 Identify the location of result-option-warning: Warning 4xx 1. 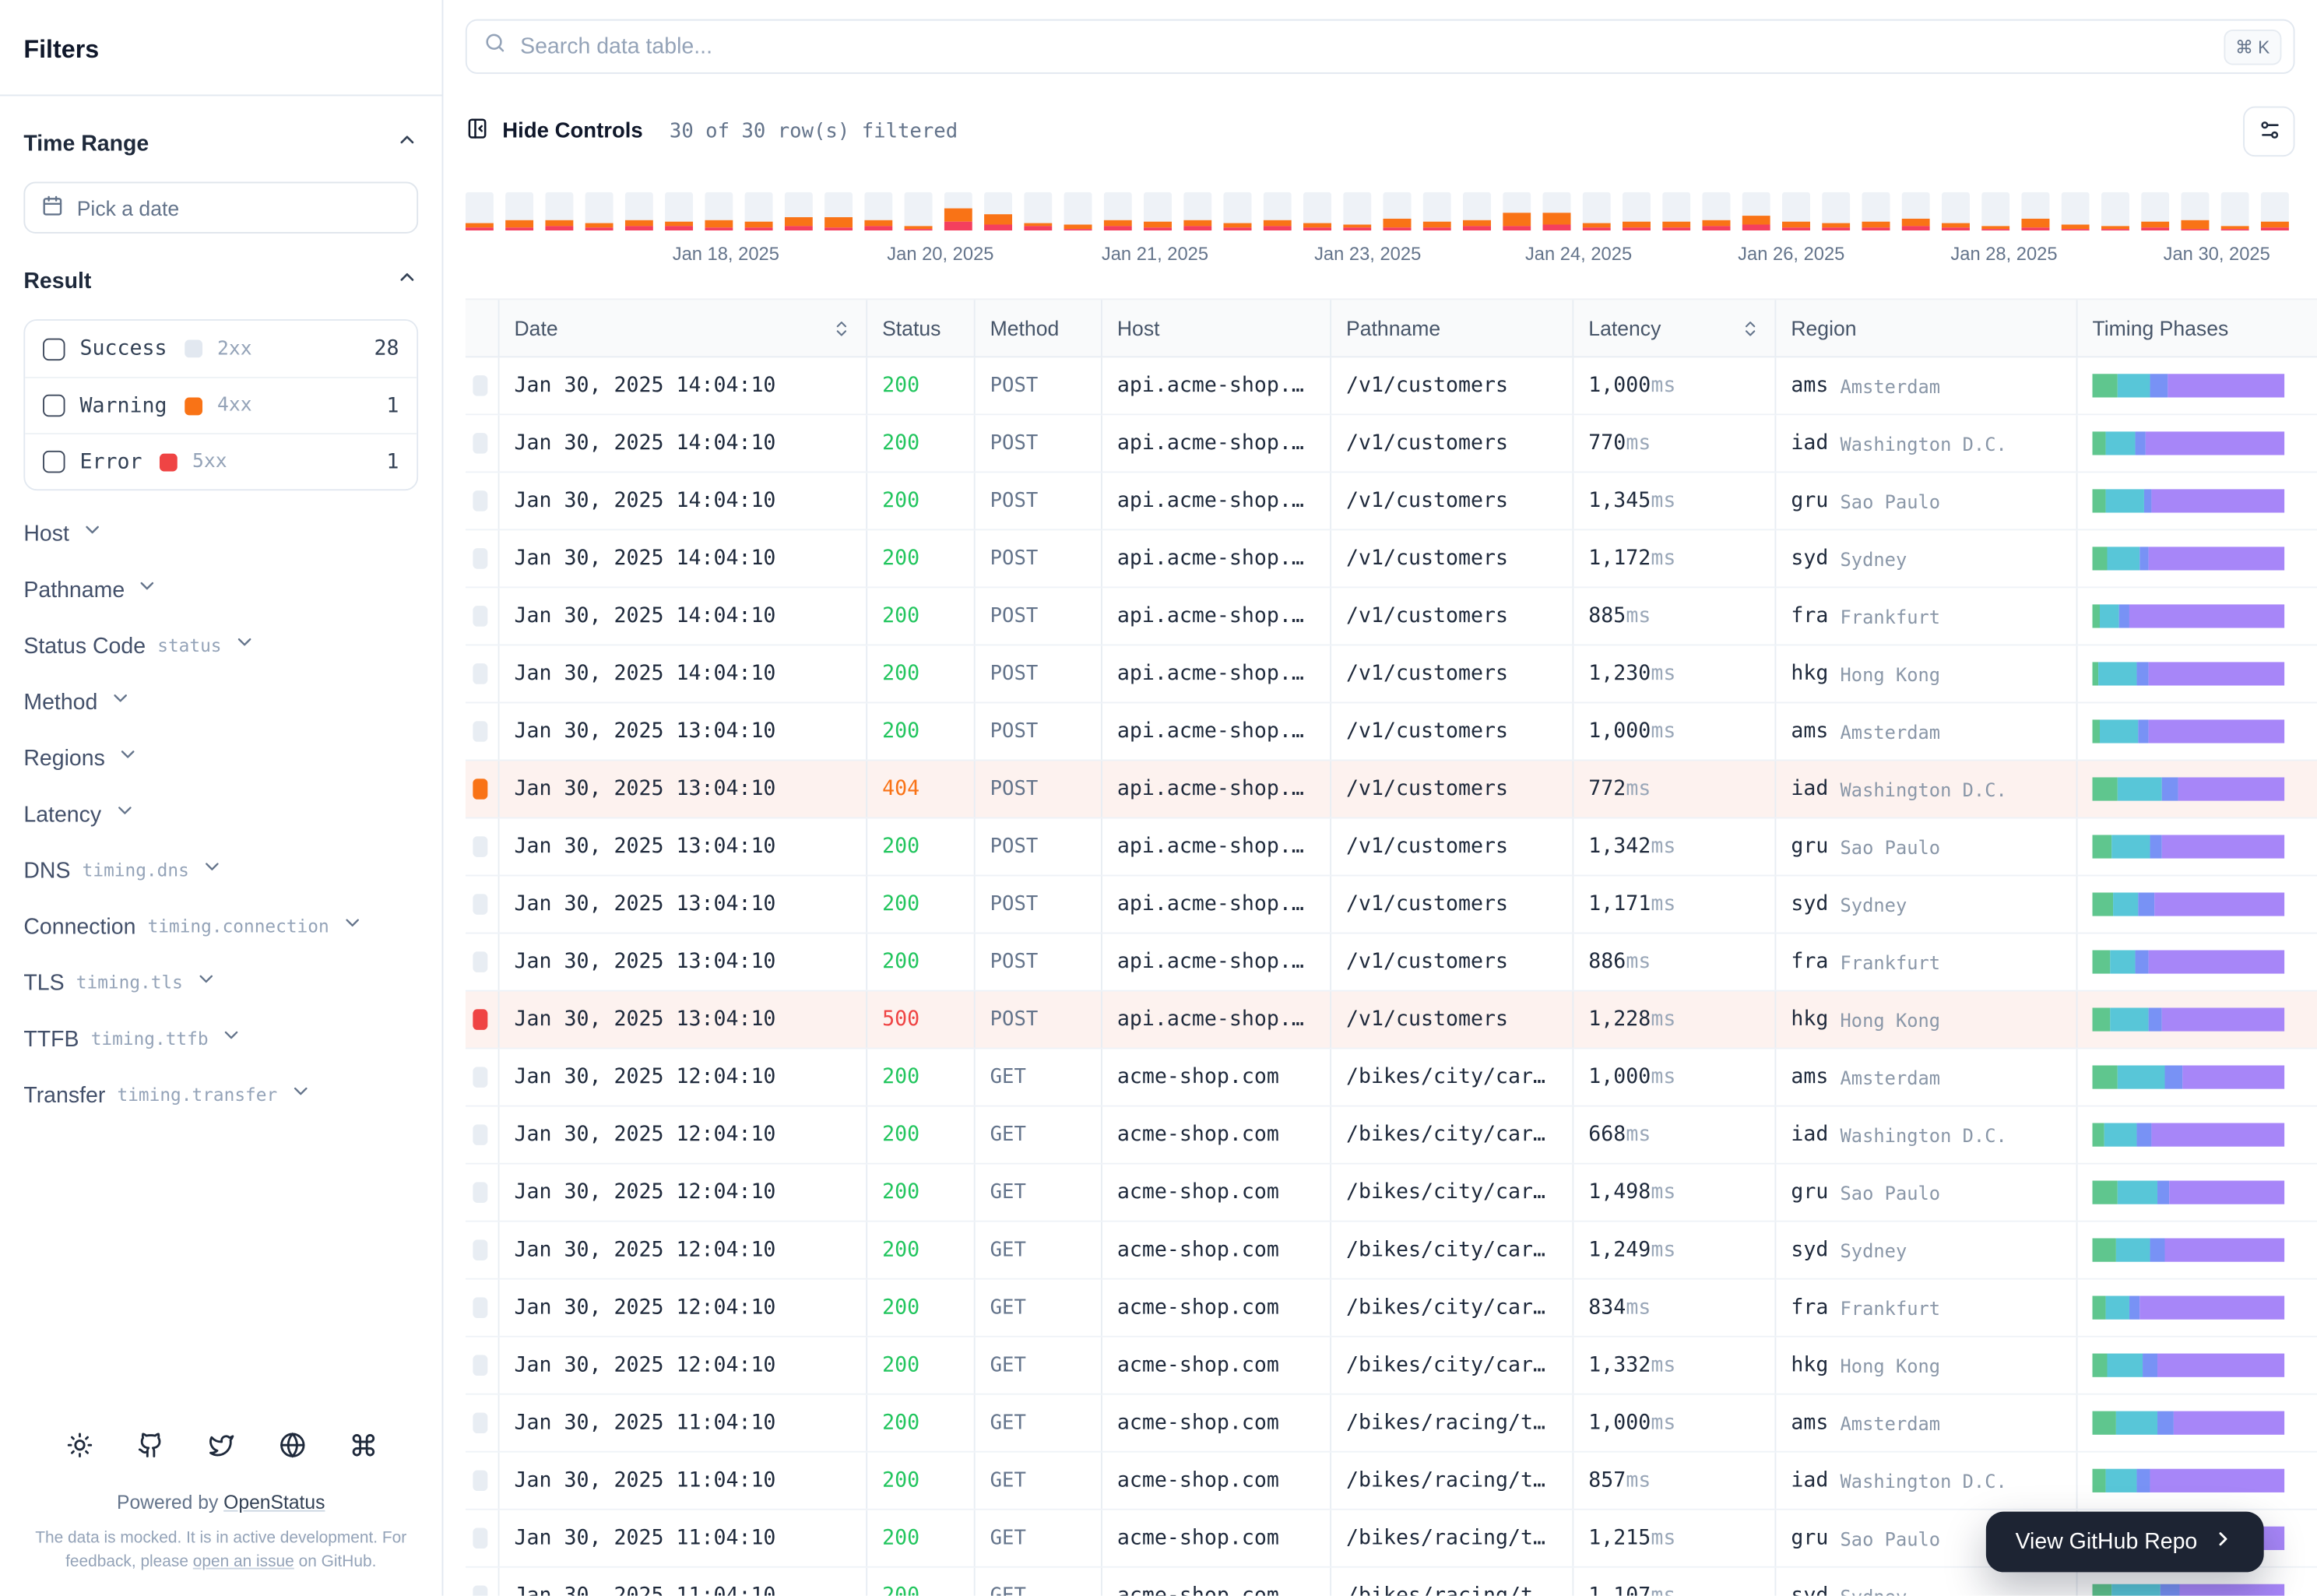
(221, 405).